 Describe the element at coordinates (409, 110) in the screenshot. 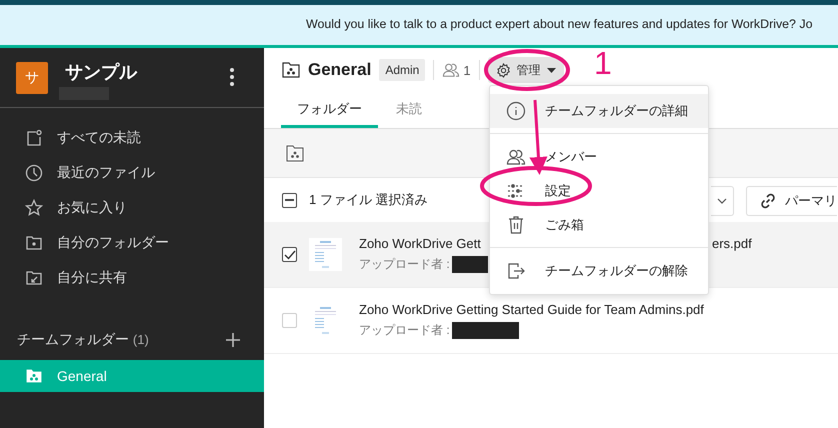

I see `tab: 未読` at that location.